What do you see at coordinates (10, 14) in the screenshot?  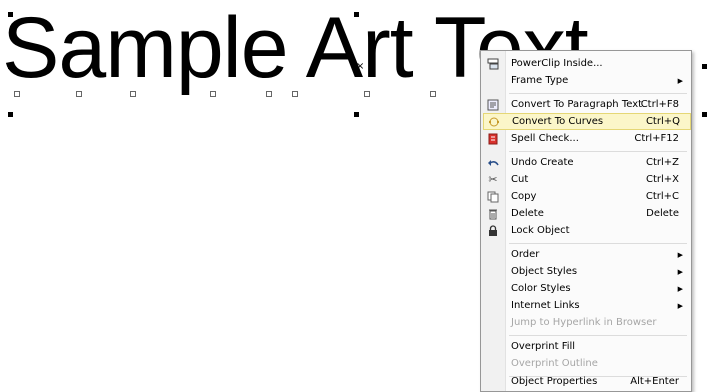 I see `selection-handle-tl` at bounding box center [10, 14].